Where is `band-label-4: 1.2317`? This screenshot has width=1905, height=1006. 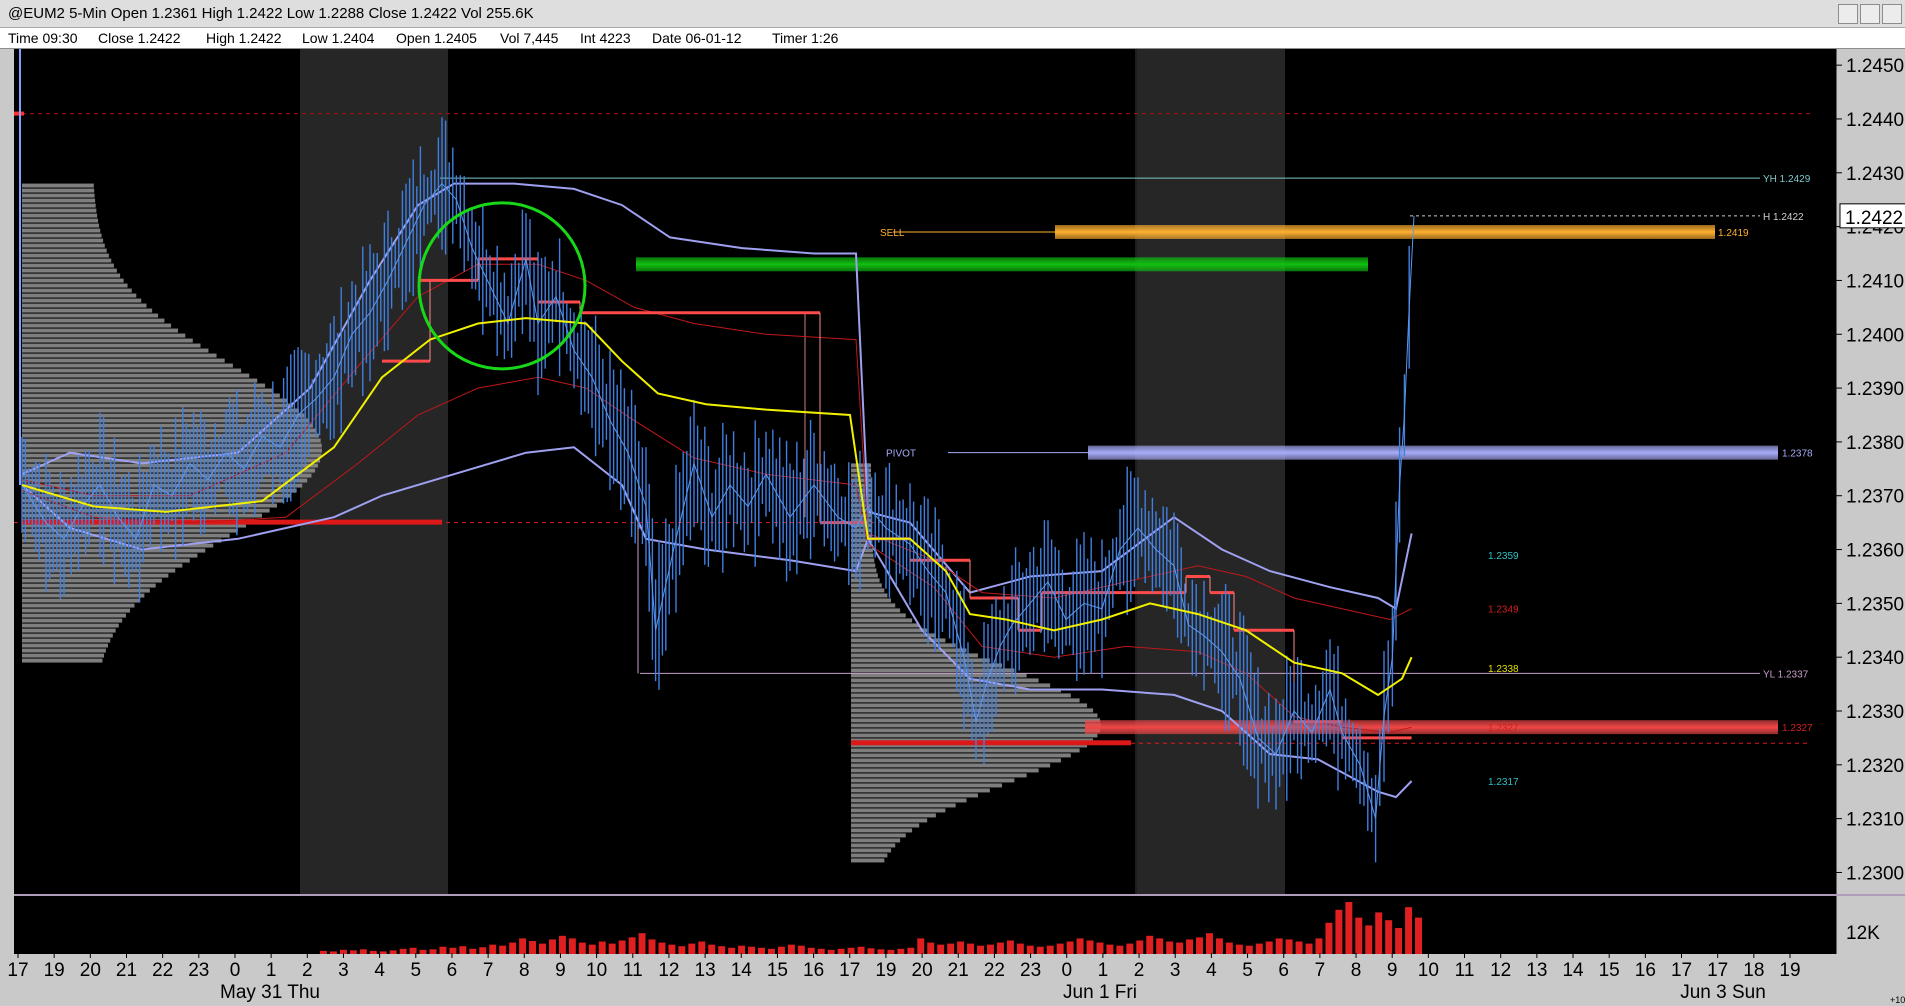 band-label-4: 1.2317 is located at coordinates (1503, 782).